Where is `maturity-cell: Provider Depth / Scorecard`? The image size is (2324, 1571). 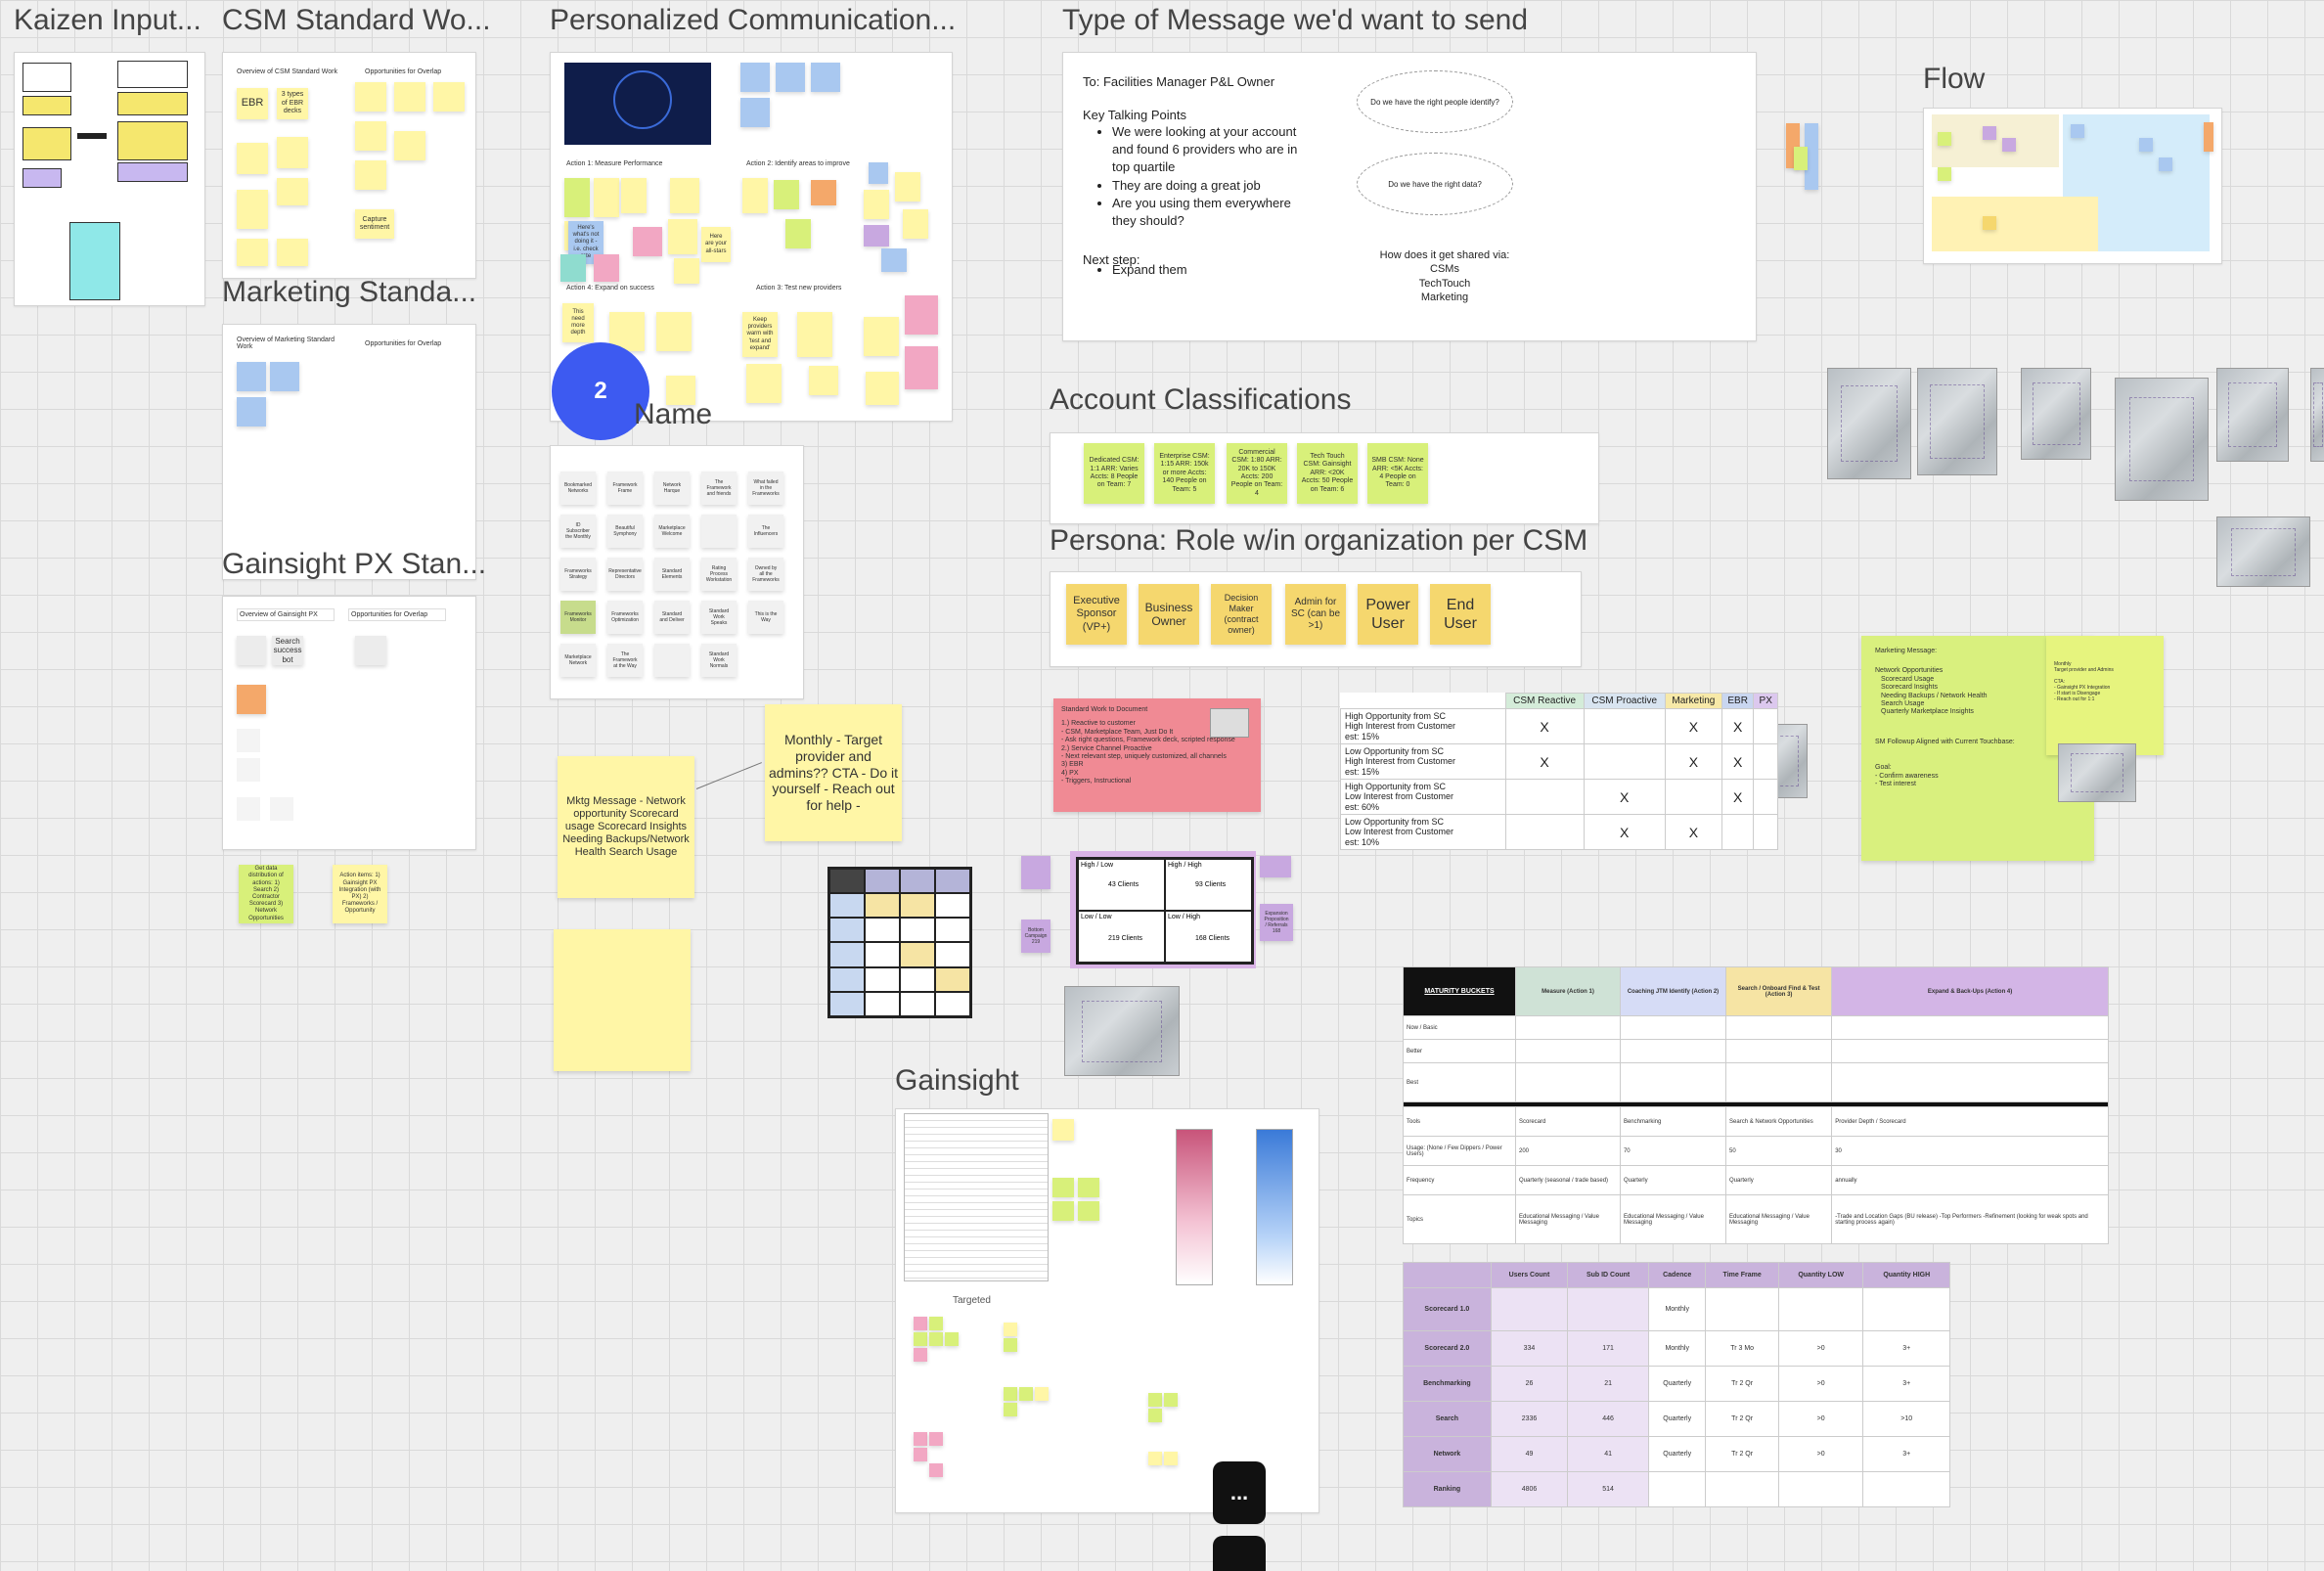
maturity-cell: Provider Depth / Scorecard is located at coordinates (1970, 1121).